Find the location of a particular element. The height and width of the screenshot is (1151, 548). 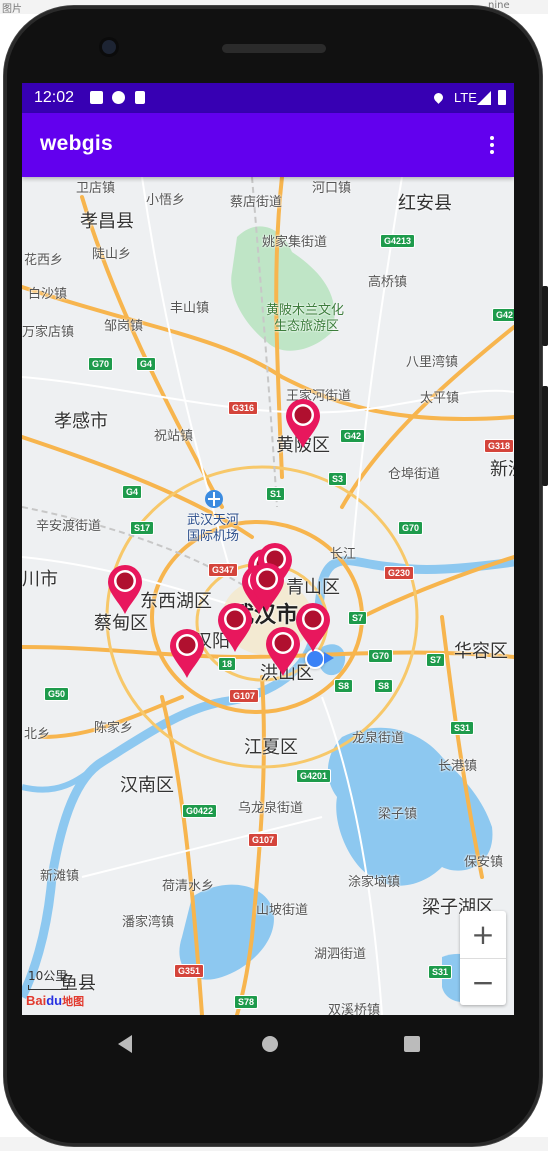

map-label: 仓埠街道 is located at coordinates (414, 474).